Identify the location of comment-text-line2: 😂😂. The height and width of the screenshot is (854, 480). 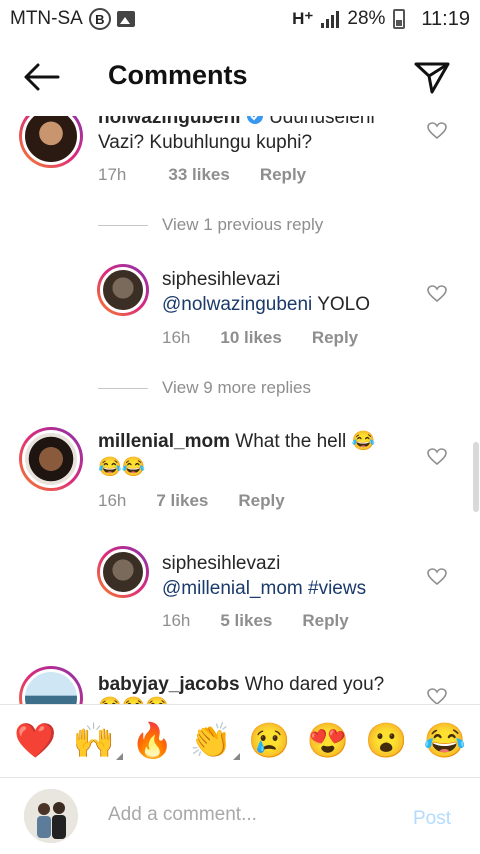
(122, 467).